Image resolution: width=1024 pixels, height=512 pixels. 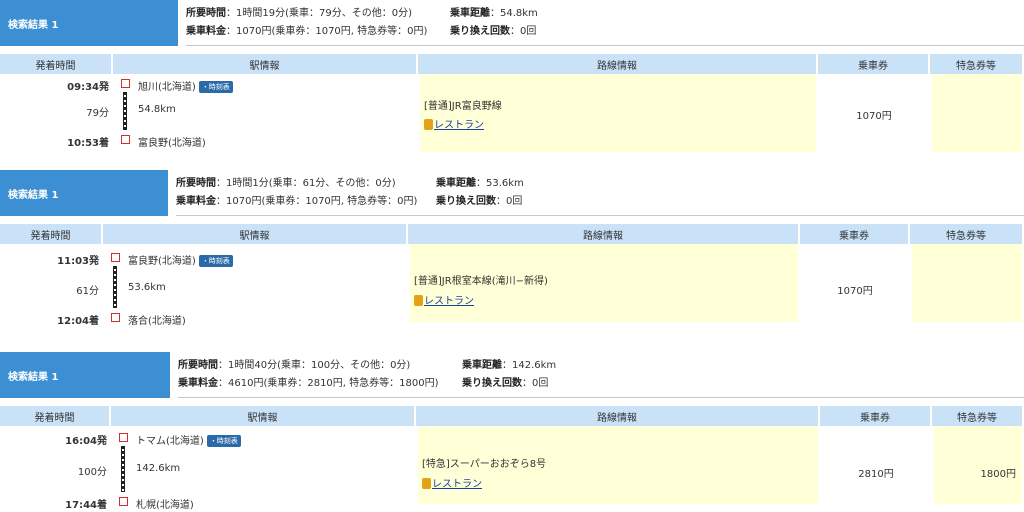 What do you see at coordinates (157, 109) in the screenshot?
I see `ride-distance: 54.8km` at bounding box center [157, 109].